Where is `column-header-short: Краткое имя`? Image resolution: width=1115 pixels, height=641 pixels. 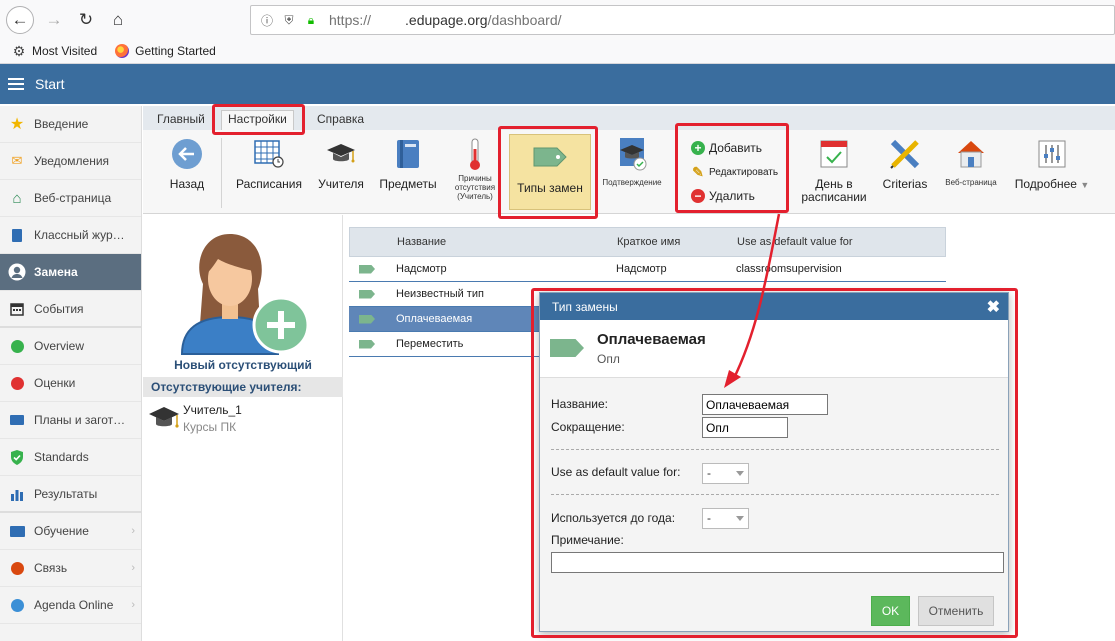 column-header-short: Краткое имя is located at coordinates (677, 242).